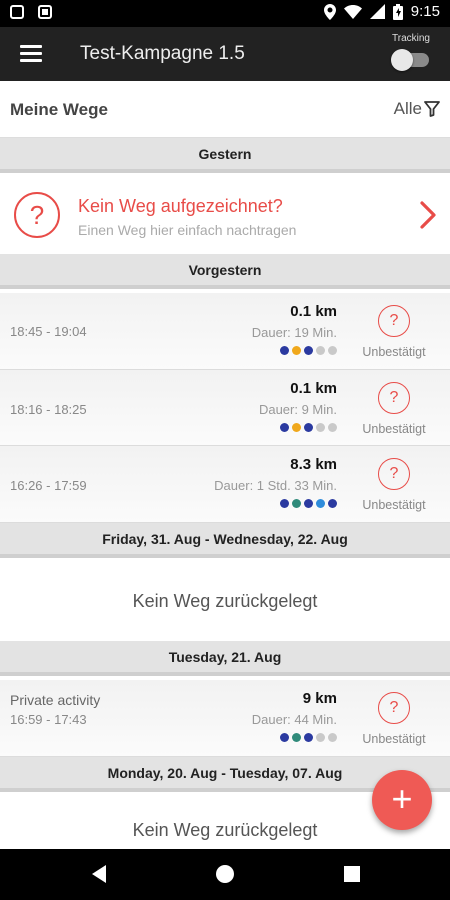 The image size is (450, 900). What do you see at coordinates (411, 60) in the screenshot?
I see `tracking-toggle` at bounding box center [411, 60].